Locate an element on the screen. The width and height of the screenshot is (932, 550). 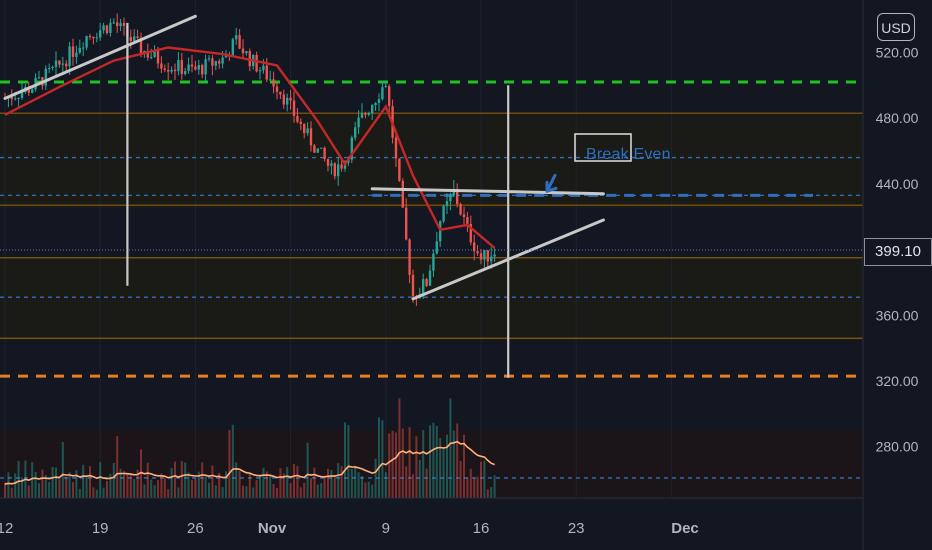
price-tick-label: 480.00 is located at coordinates (897, 118).